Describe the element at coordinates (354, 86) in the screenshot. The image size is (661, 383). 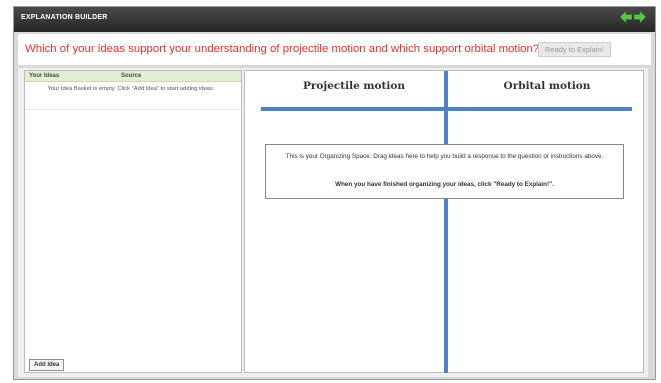
I see `column-header-projectile-motion: Projectile motion` at that location.